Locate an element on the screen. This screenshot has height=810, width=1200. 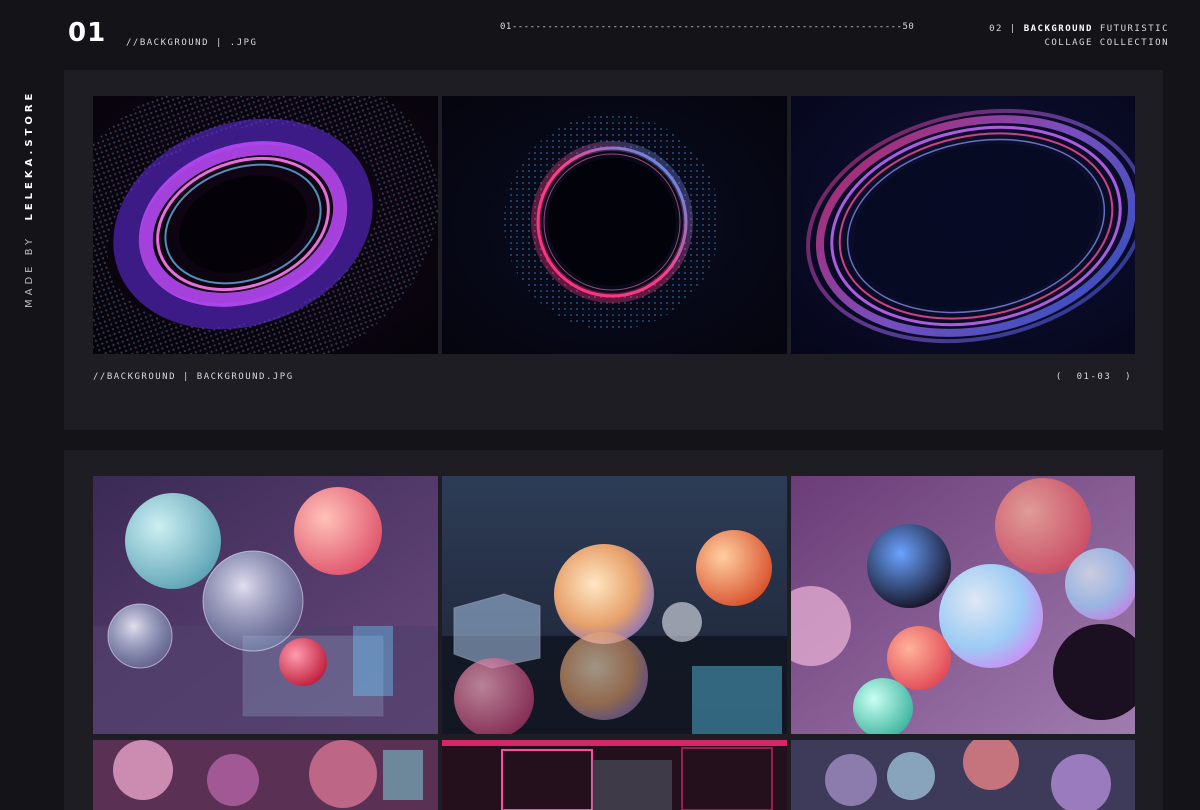
iridescent-bubble-and-cube-image is located at coordinates (614, 605).